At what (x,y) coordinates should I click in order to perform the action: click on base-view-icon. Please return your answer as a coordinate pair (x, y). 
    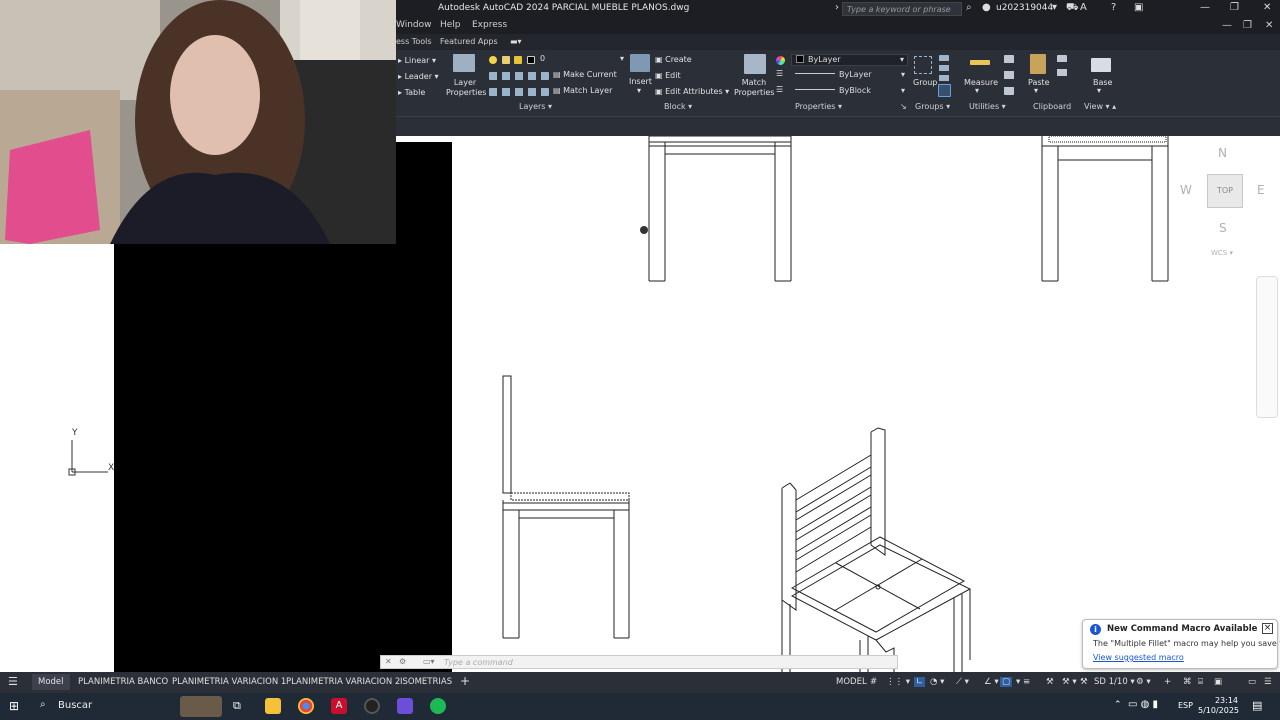
    Looking at the image, I should click on (1101, 65).